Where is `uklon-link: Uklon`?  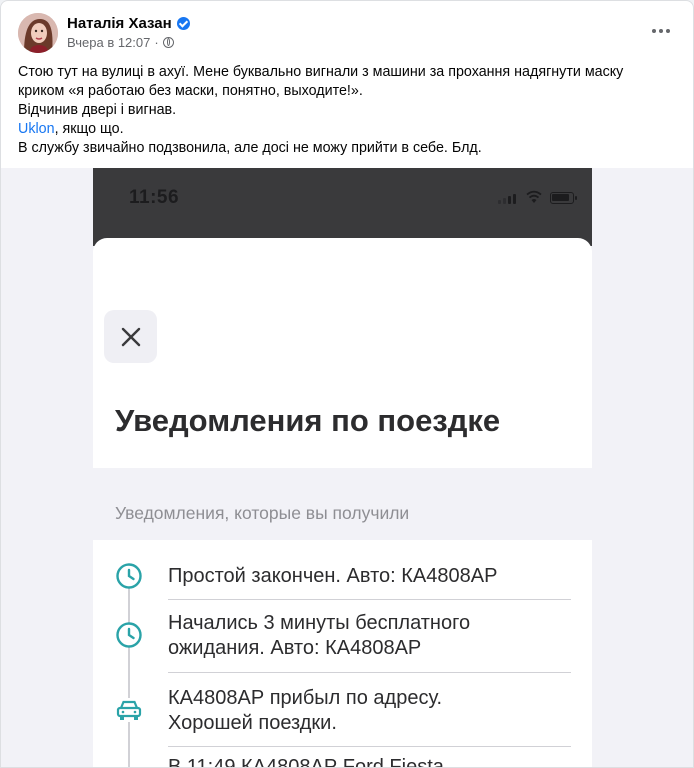 uklon-link: Uklon is located at coordinates (36, 129).